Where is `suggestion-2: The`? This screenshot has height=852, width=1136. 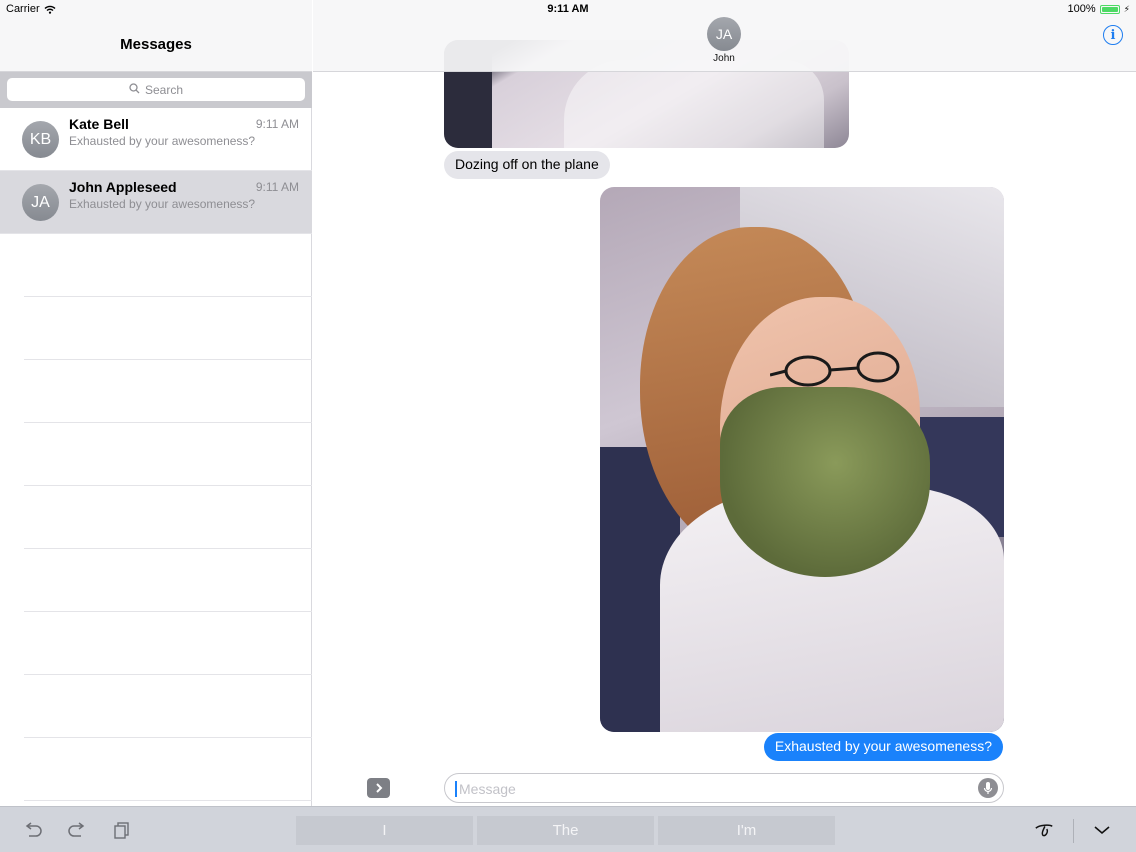
suggestion-2: The is located at coordinates (565, 830).